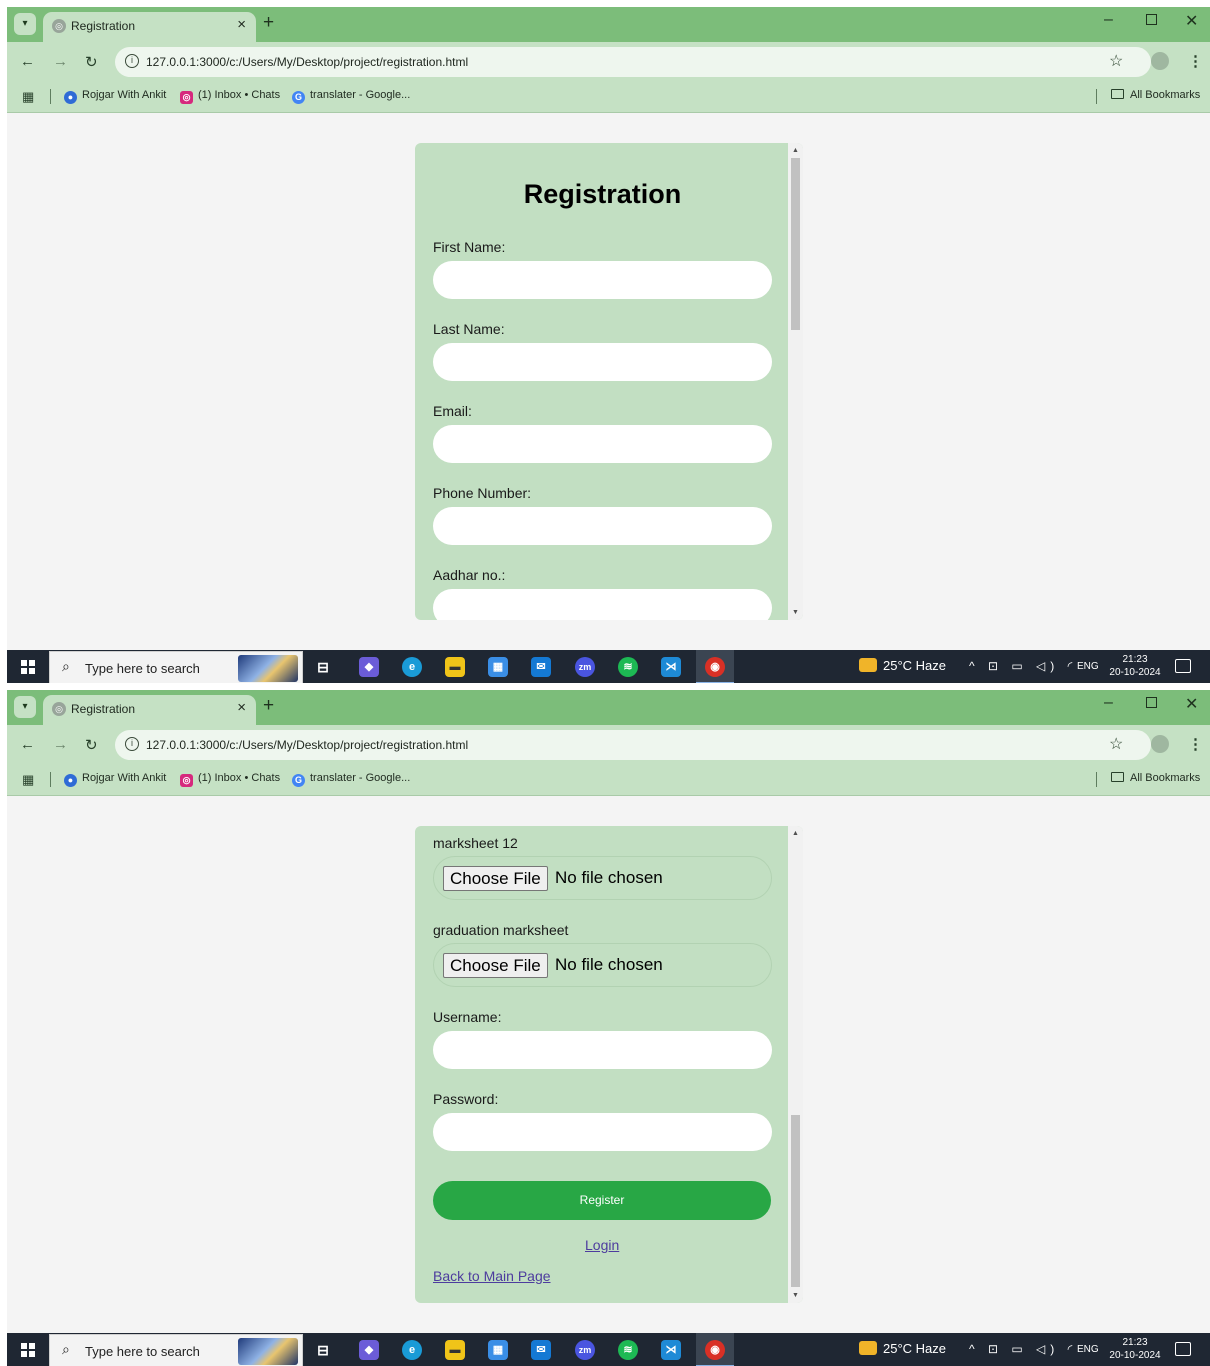 The width and height of the screenshot is (1210, 1366). Describe the element at coordinates (602, 444) in the screenshot. I see `email-input` at that location.